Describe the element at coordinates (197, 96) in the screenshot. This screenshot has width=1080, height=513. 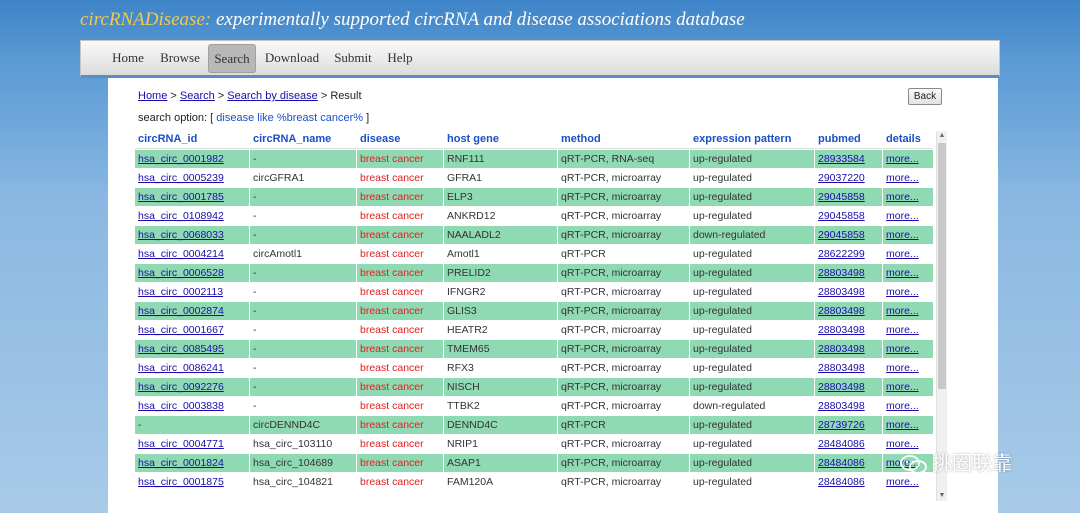
I see `breadcrumb-search-link: Search` at that location.